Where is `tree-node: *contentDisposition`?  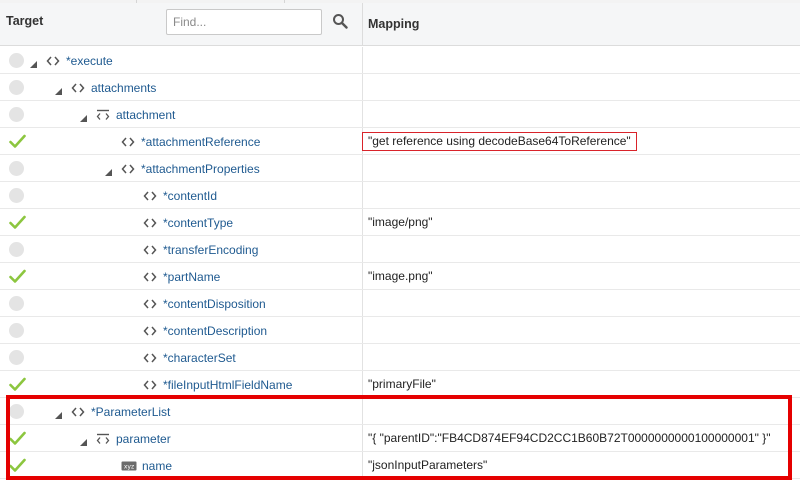 tree-node: *contentDisposition is located at coordinates (196, 303).